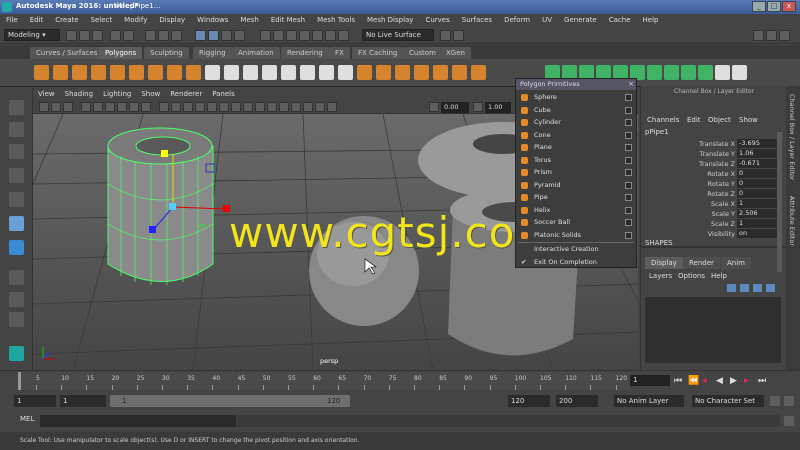 The width and height of the screenshot is (800, 450). Describe the element at coordinates (757, 153) in the screenshot. I see `attribute-value: 1.06` at that location.